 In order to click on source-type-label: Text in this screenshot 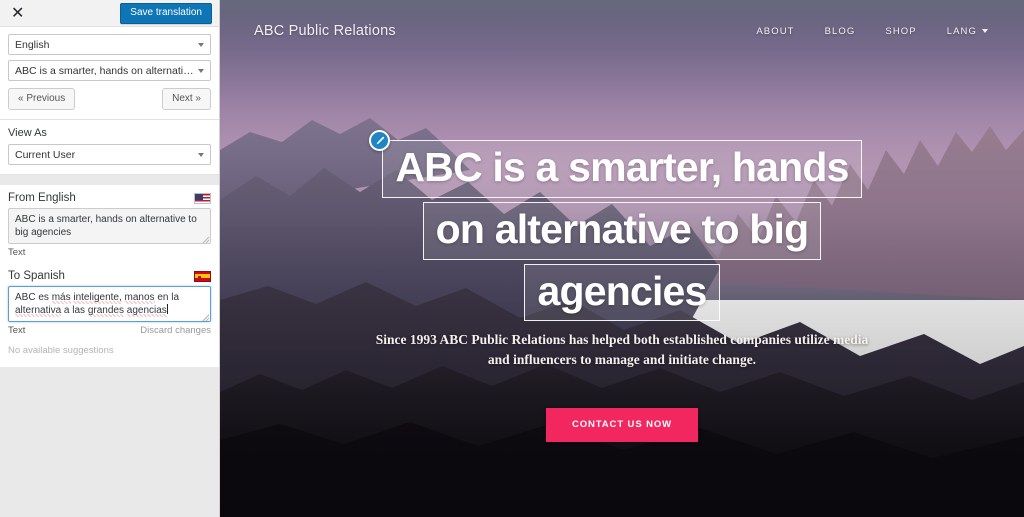, I will do `click(17, 252)`.